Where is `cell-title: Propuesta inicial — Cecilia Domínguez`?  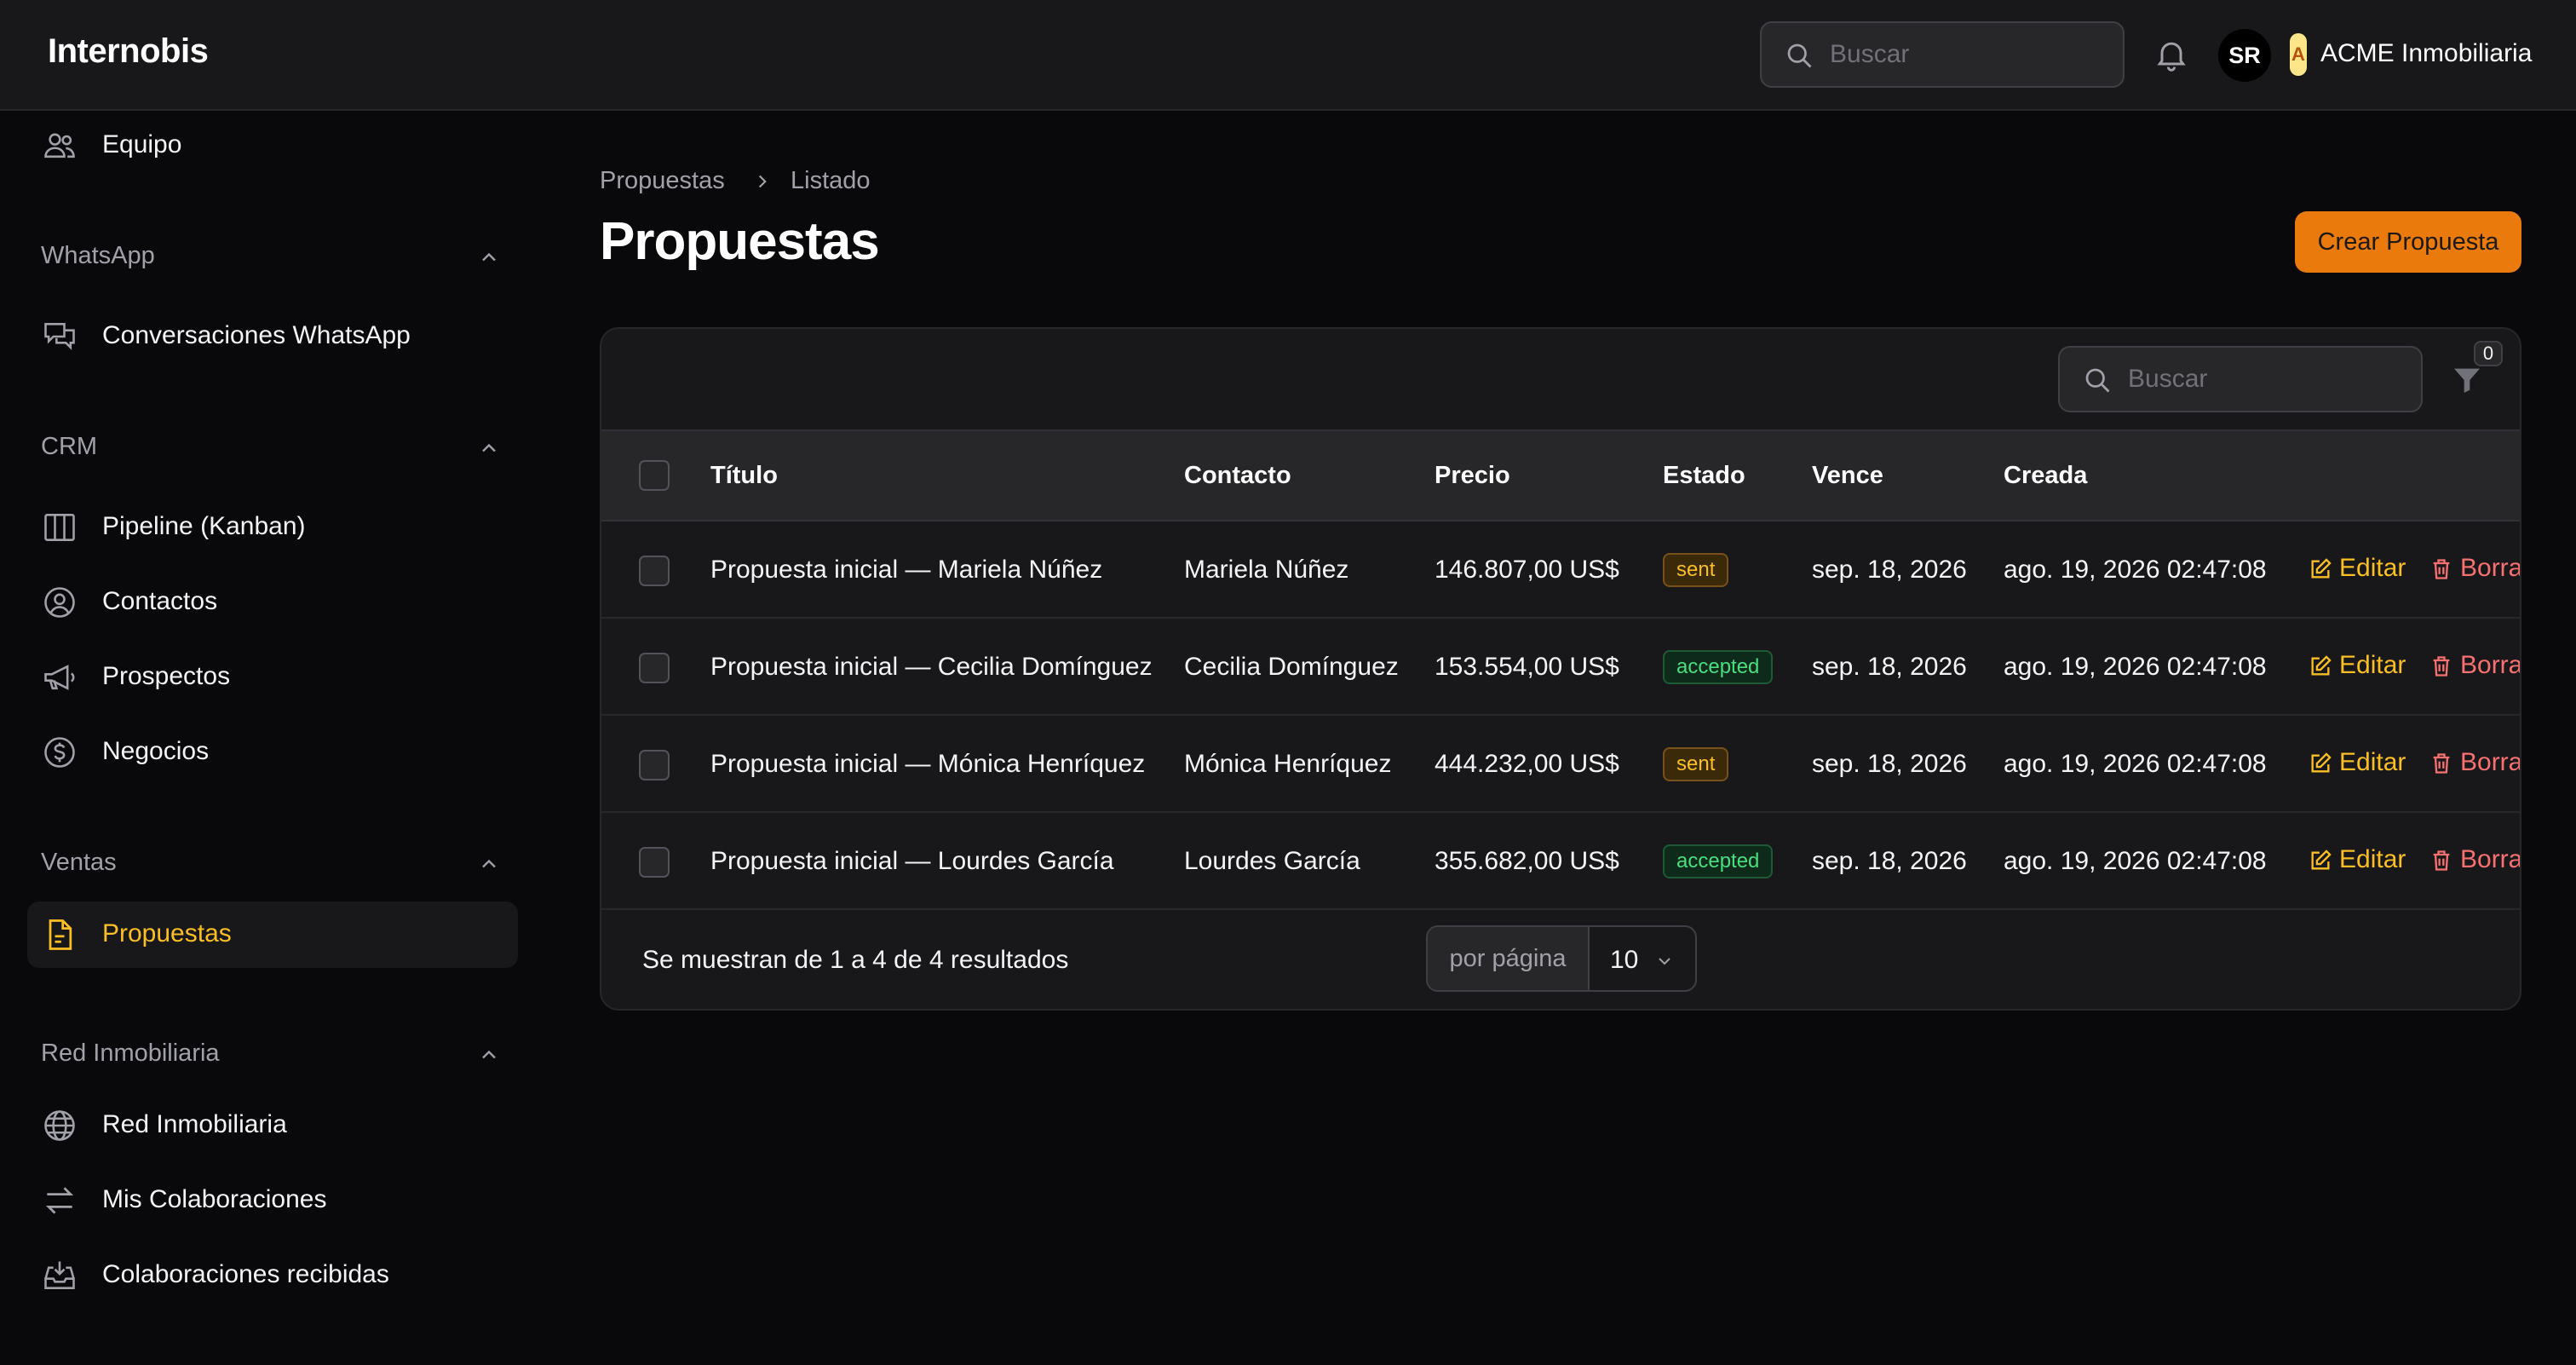
cell-title: Propuesta inicial — Cecilia Domínguez is located at coordinates (931, 667).